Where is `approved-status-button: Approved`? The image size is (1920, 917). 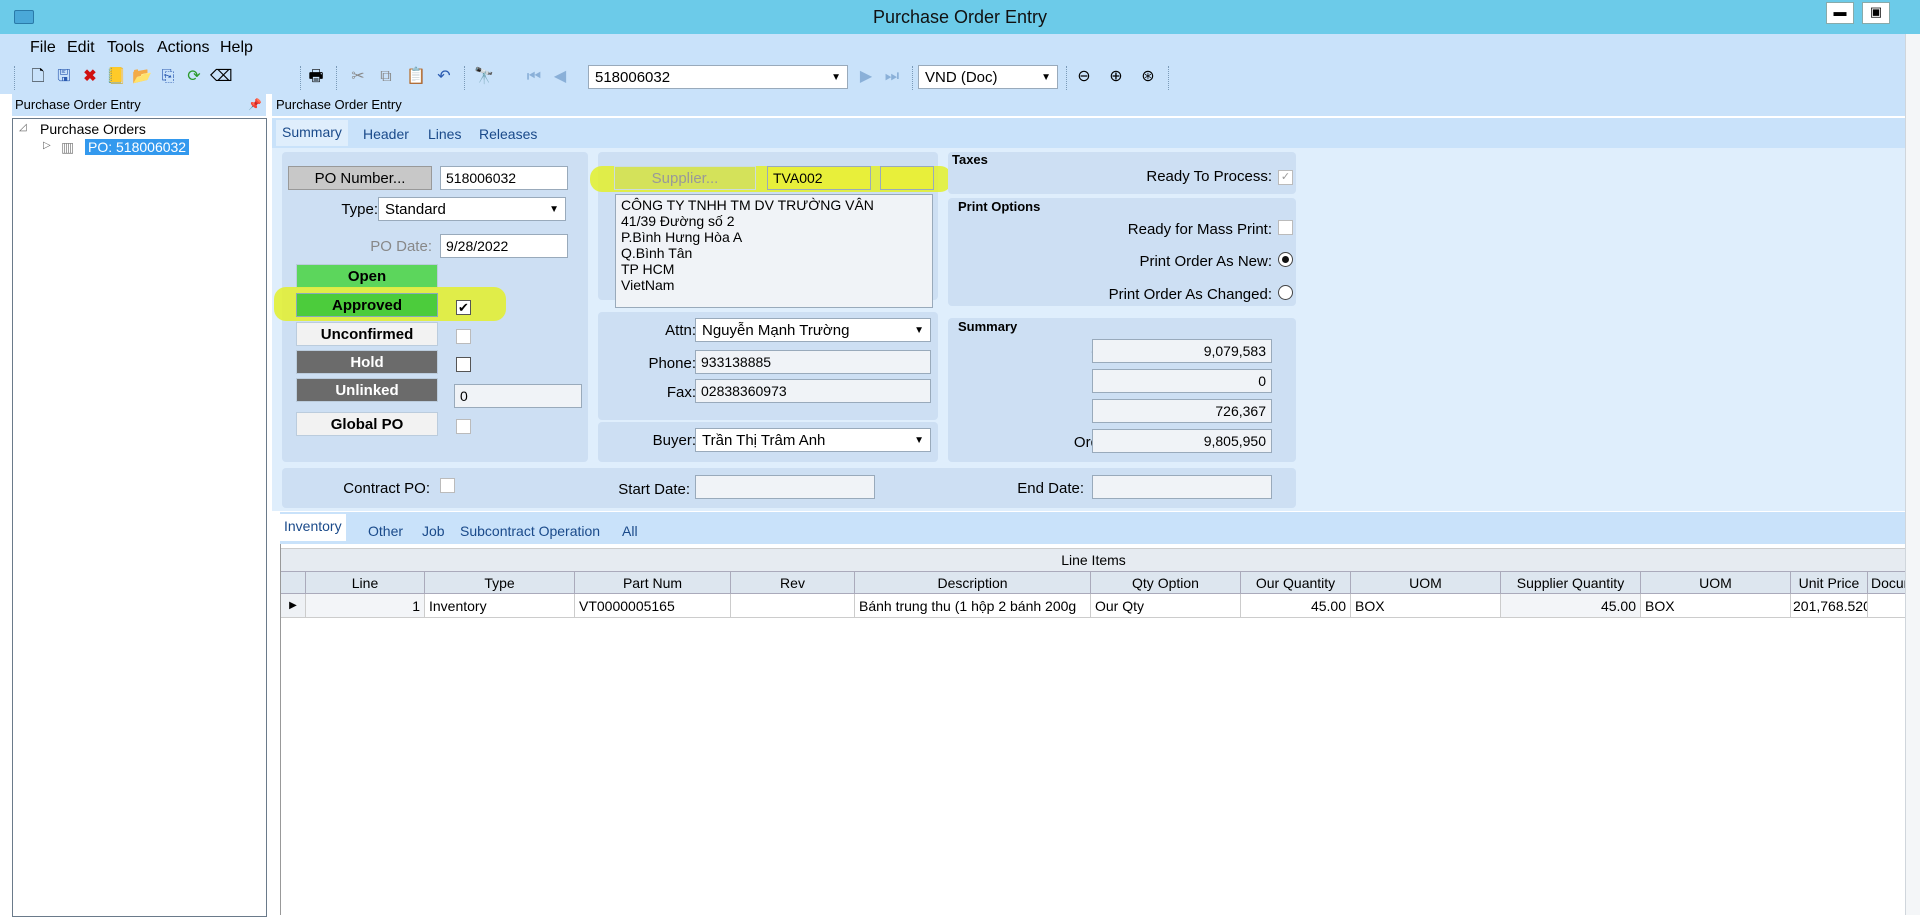 approved-status-button: Approved is located at coordinates (367, 305).